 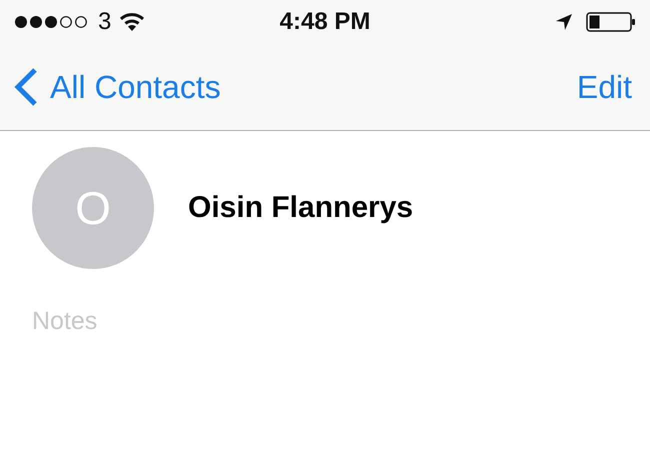 I want to click on back-button: All Contacts, so click(x=117, y=87).